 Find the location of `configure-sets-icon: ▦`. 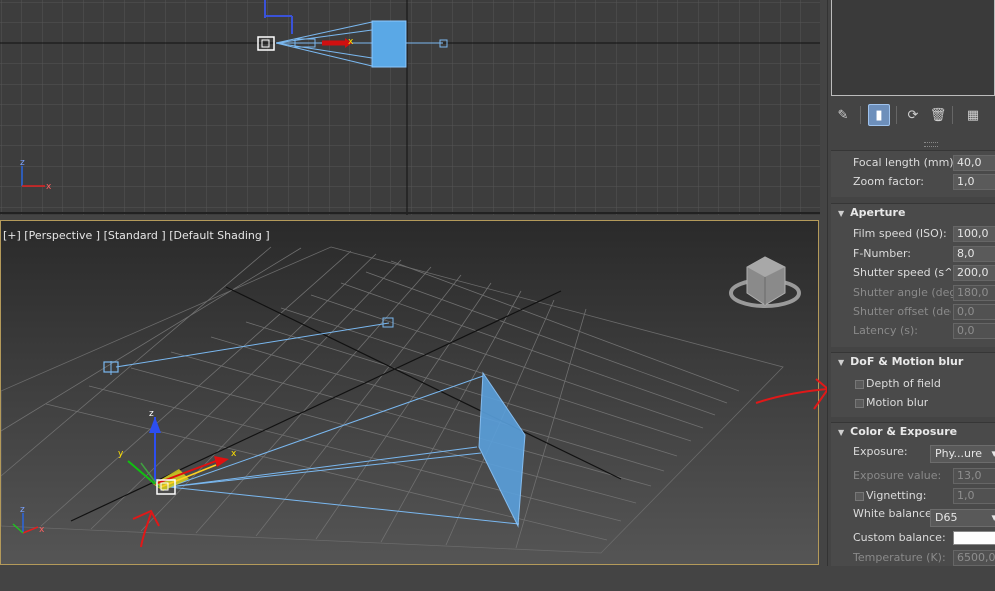

configure-sets-icon: ▦ is located at coordinates (973, 115).